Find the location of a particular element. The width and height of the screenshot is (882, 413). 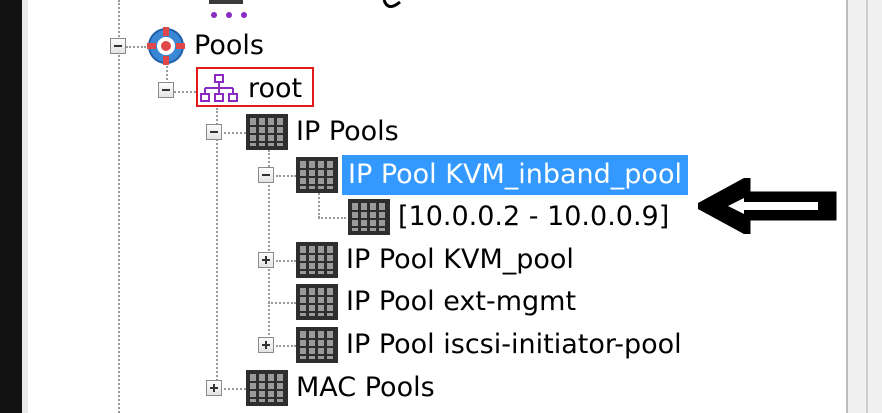

collapse-kvm-inband-toggle is located at coordinates (266, 175).